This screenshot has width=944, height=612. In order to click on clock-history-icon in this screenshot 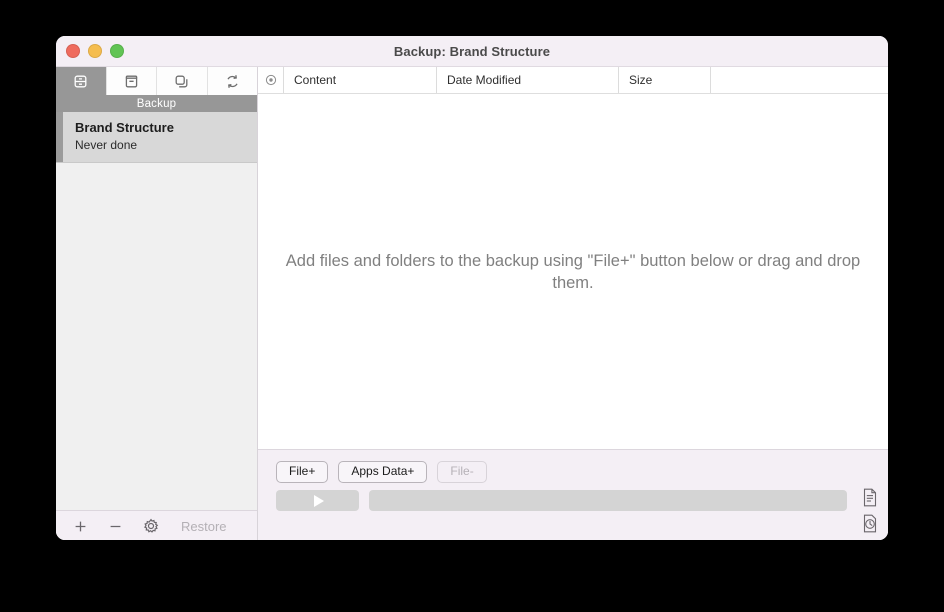, I will do `click(870, 523)`.